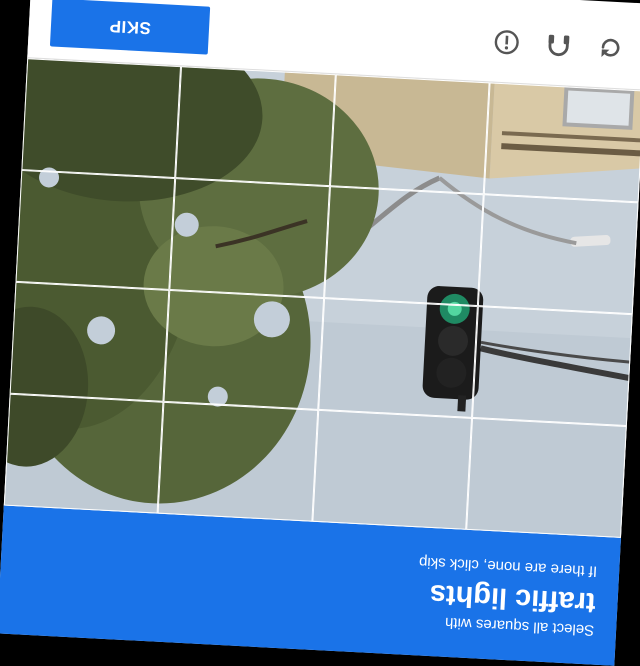 This screenshot has height=666, width=640. I want to click on grid-tile-r3c2, so click(404, 246).